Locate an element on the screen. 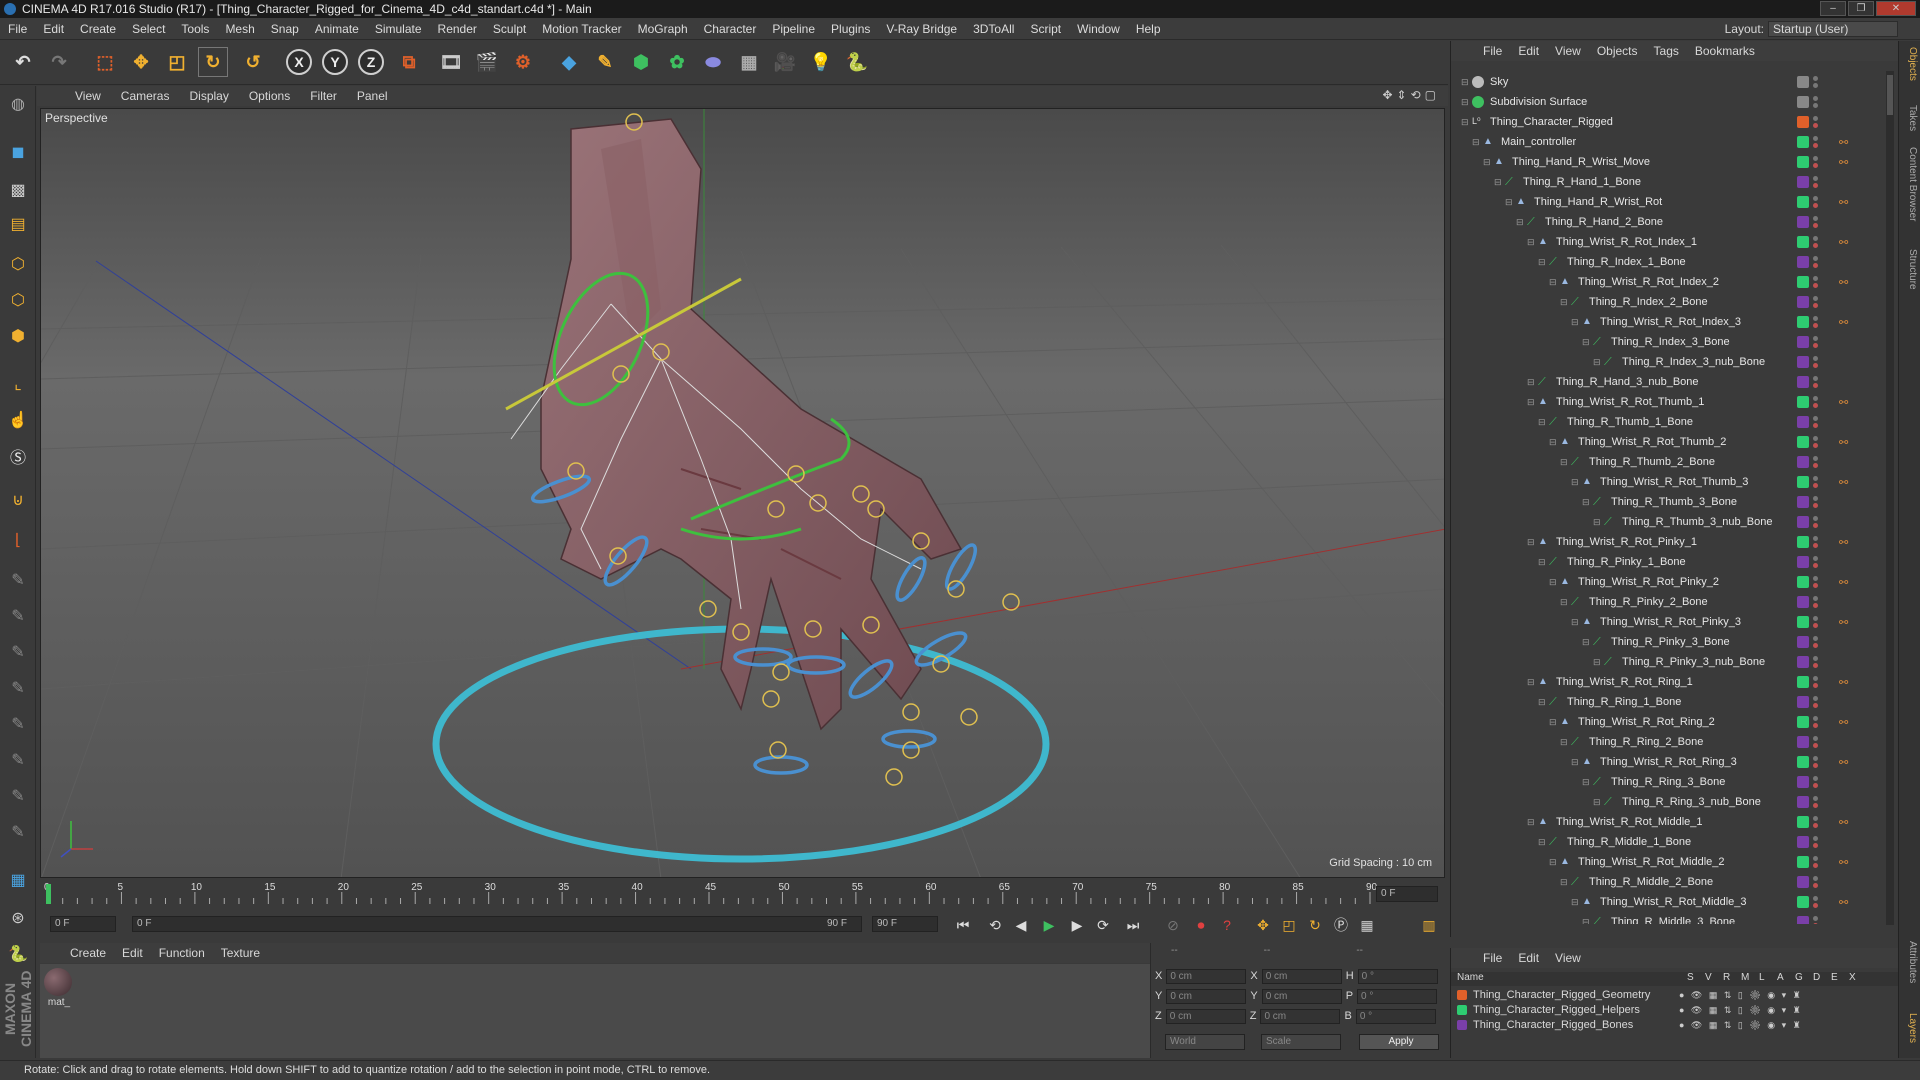 The height and width of the screenshot is (1080, 1920). array-icon: ✿ is located at coordinates (677, 62).